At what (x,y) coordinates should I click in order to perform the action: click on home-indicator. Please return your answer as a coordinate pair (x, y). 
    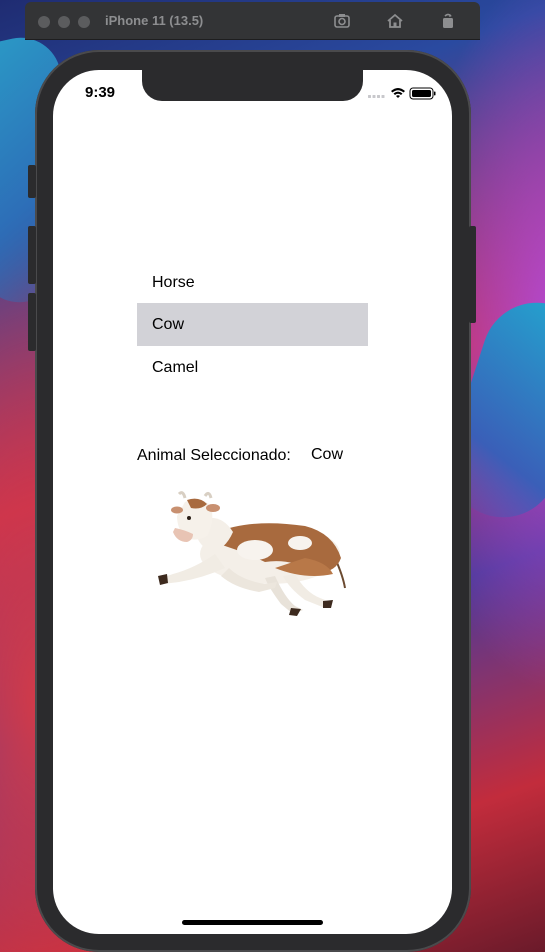
    Looking at the image, I should click on (252, 922).